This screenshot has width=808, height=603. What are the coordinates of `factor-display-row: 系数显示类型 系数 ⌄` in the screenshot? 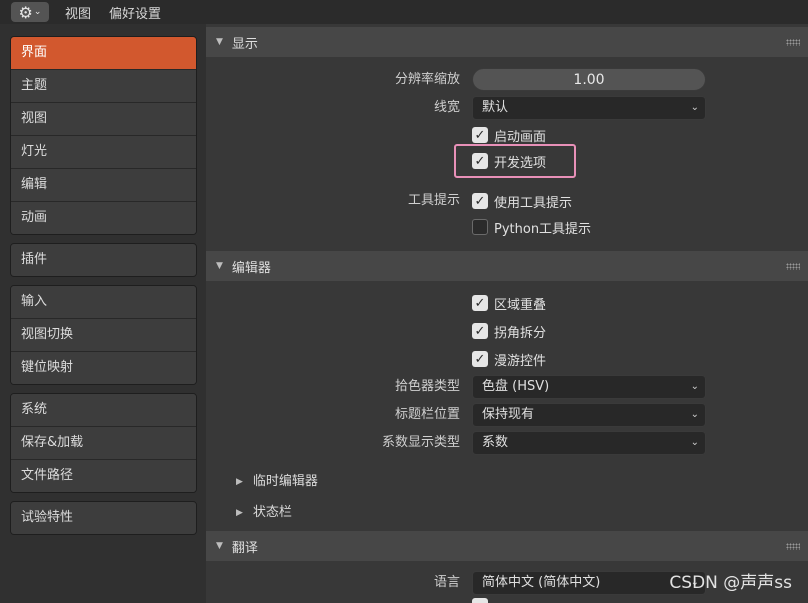 It's located at (507, 443).